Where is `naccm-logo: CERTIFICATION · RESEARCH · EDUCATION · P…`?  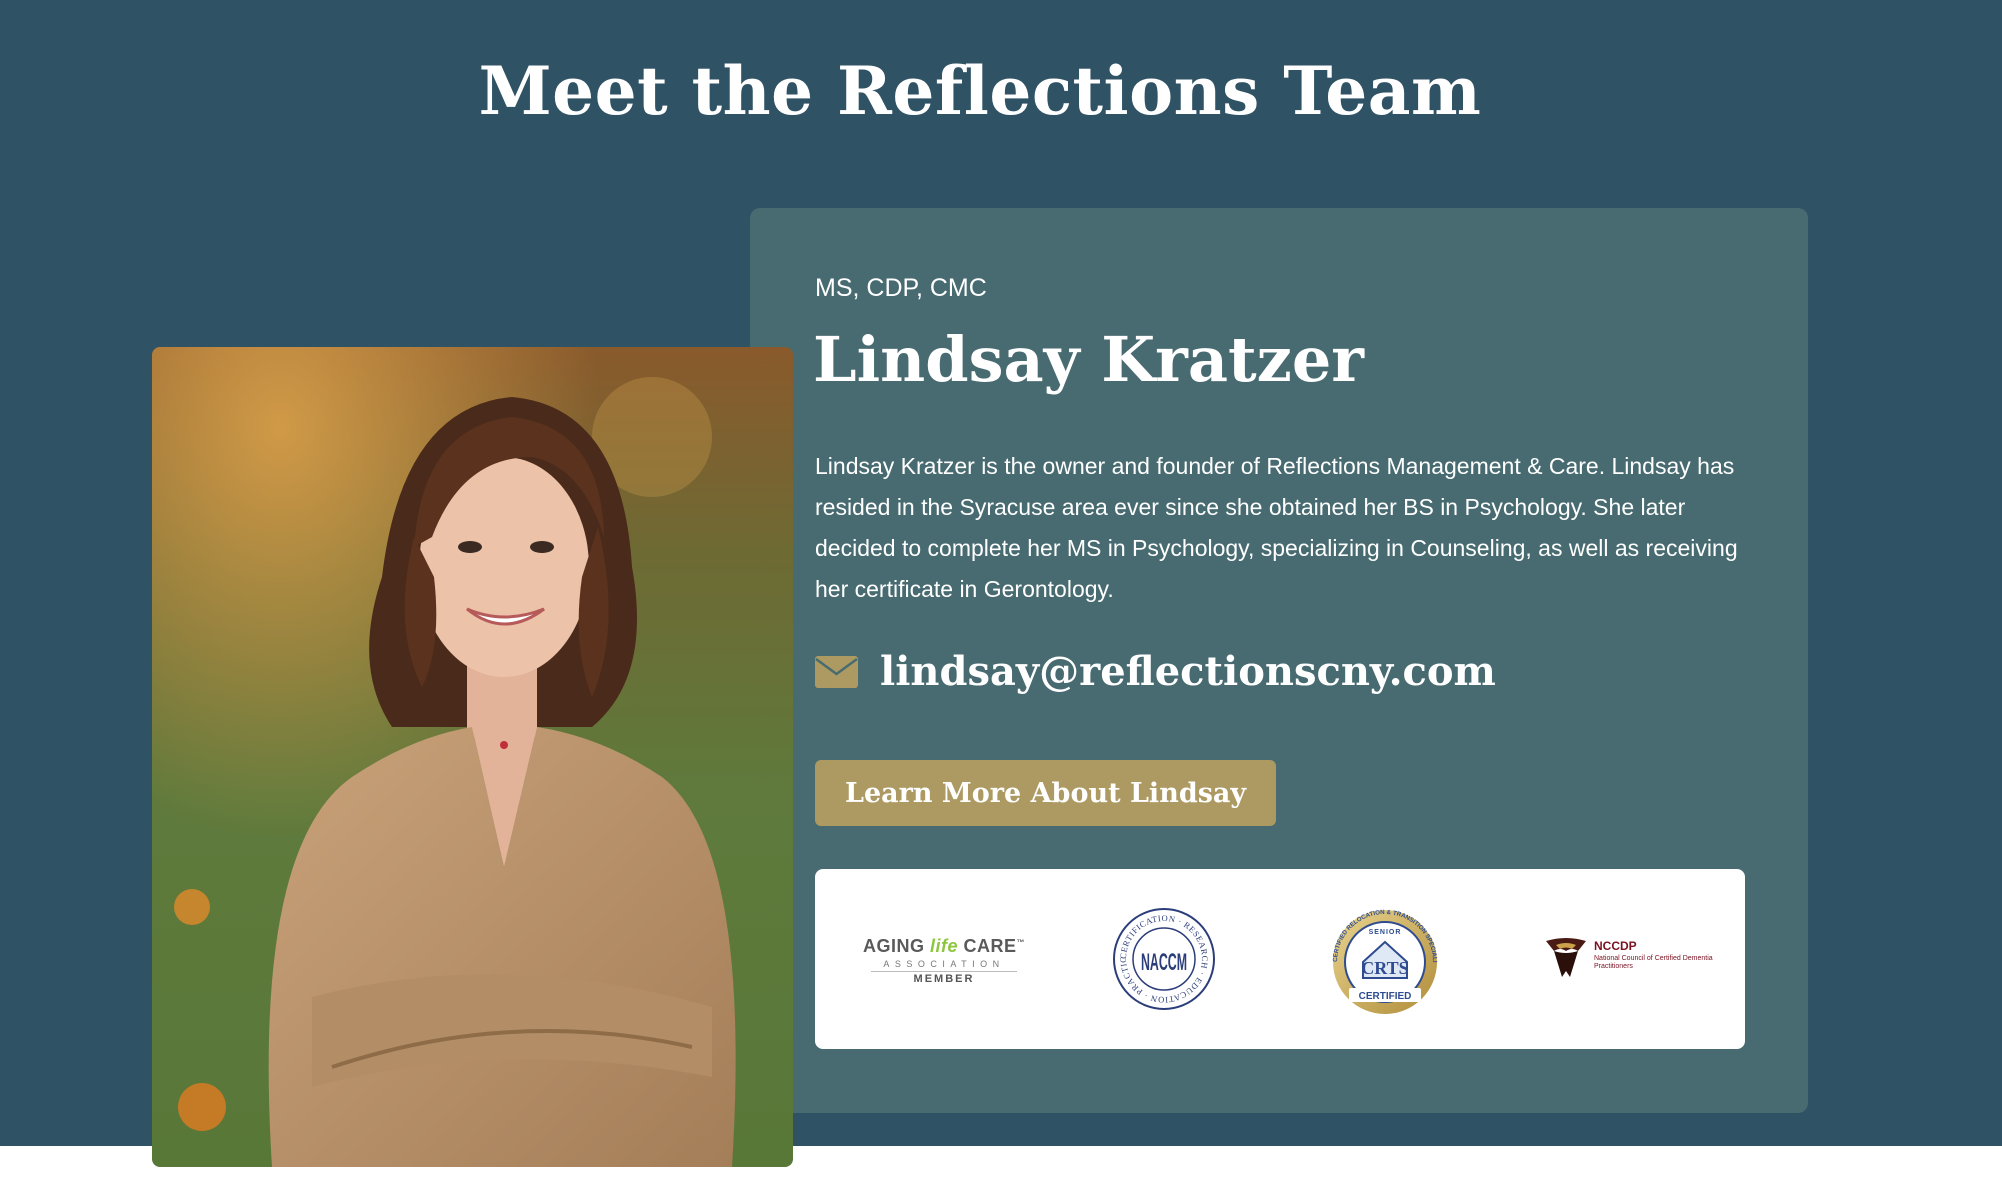 naccm-logo: CERTIFICATION · RESEARCH · EDUCATION · P… is located at coordinates (1163, 958).